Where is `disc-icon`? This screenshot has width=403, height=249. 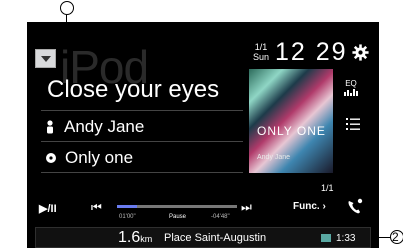
disc-icon is located at coordinates (51, 158).